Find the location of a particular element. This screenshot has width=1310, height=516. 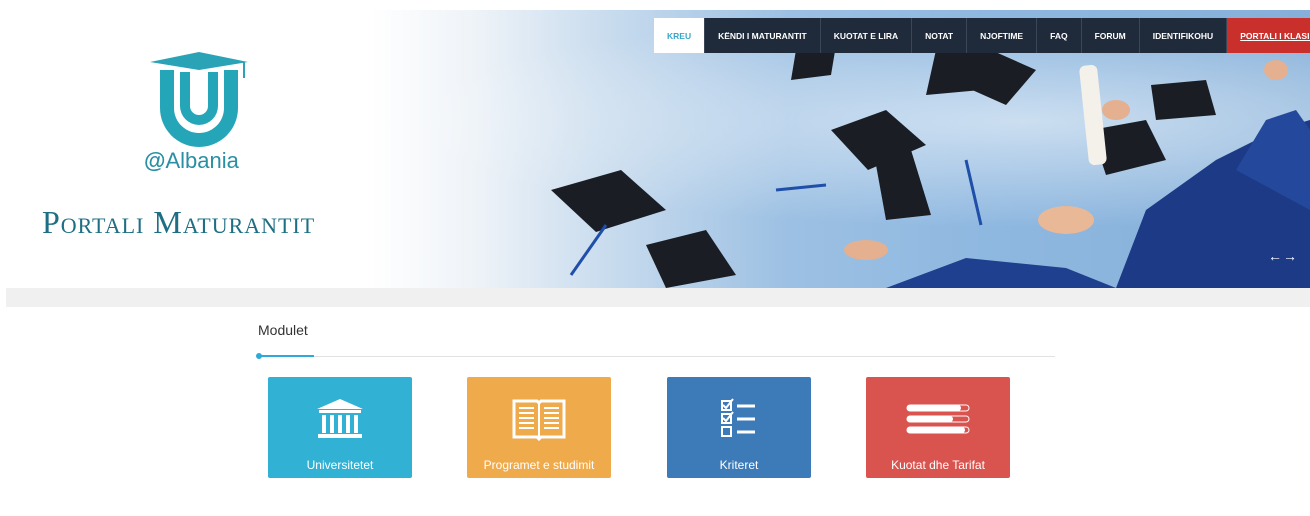

gray-band is located at coordinates (658, 297).